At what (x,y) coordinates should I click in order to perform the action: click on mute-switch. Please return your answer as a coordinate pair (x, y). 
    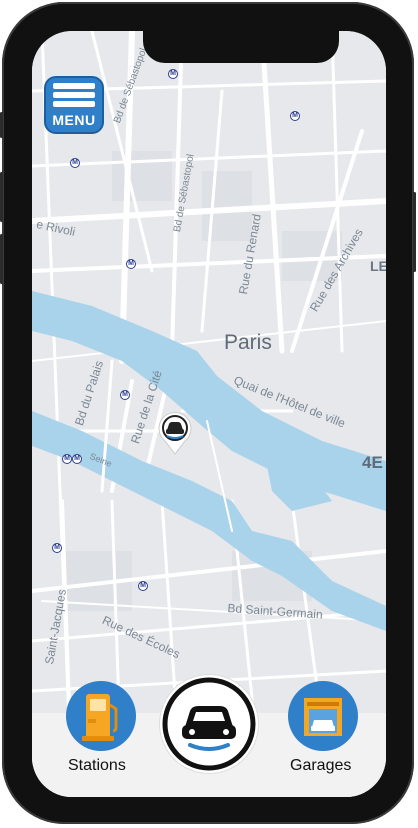
    Looking at the image, I should click on (1, 125).